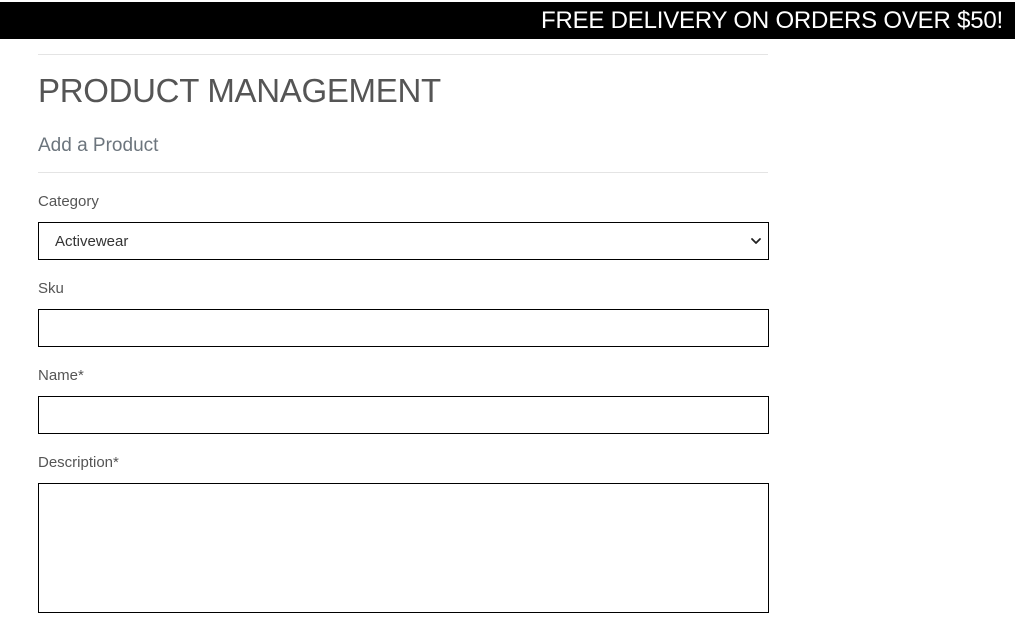 Image resolution: width=1015 pixels, height=617 pixels. I want to click on free-delivery-banner: FREE DELIVERY ON ORDERS OVER $50!, so click(507, 20).